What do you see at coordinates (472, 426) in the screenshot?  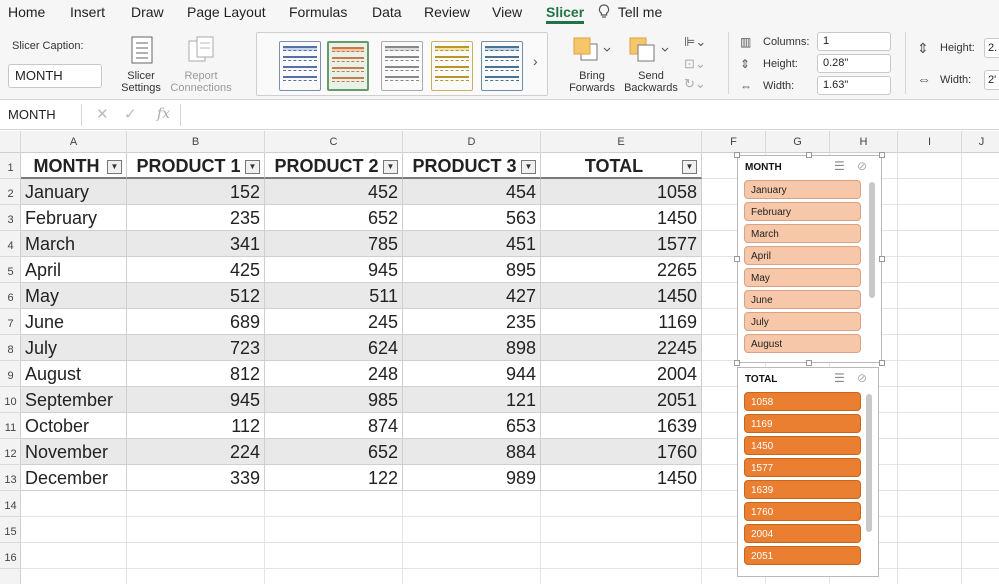 I see `value-cell: 653` at bounding box center [472, 426].